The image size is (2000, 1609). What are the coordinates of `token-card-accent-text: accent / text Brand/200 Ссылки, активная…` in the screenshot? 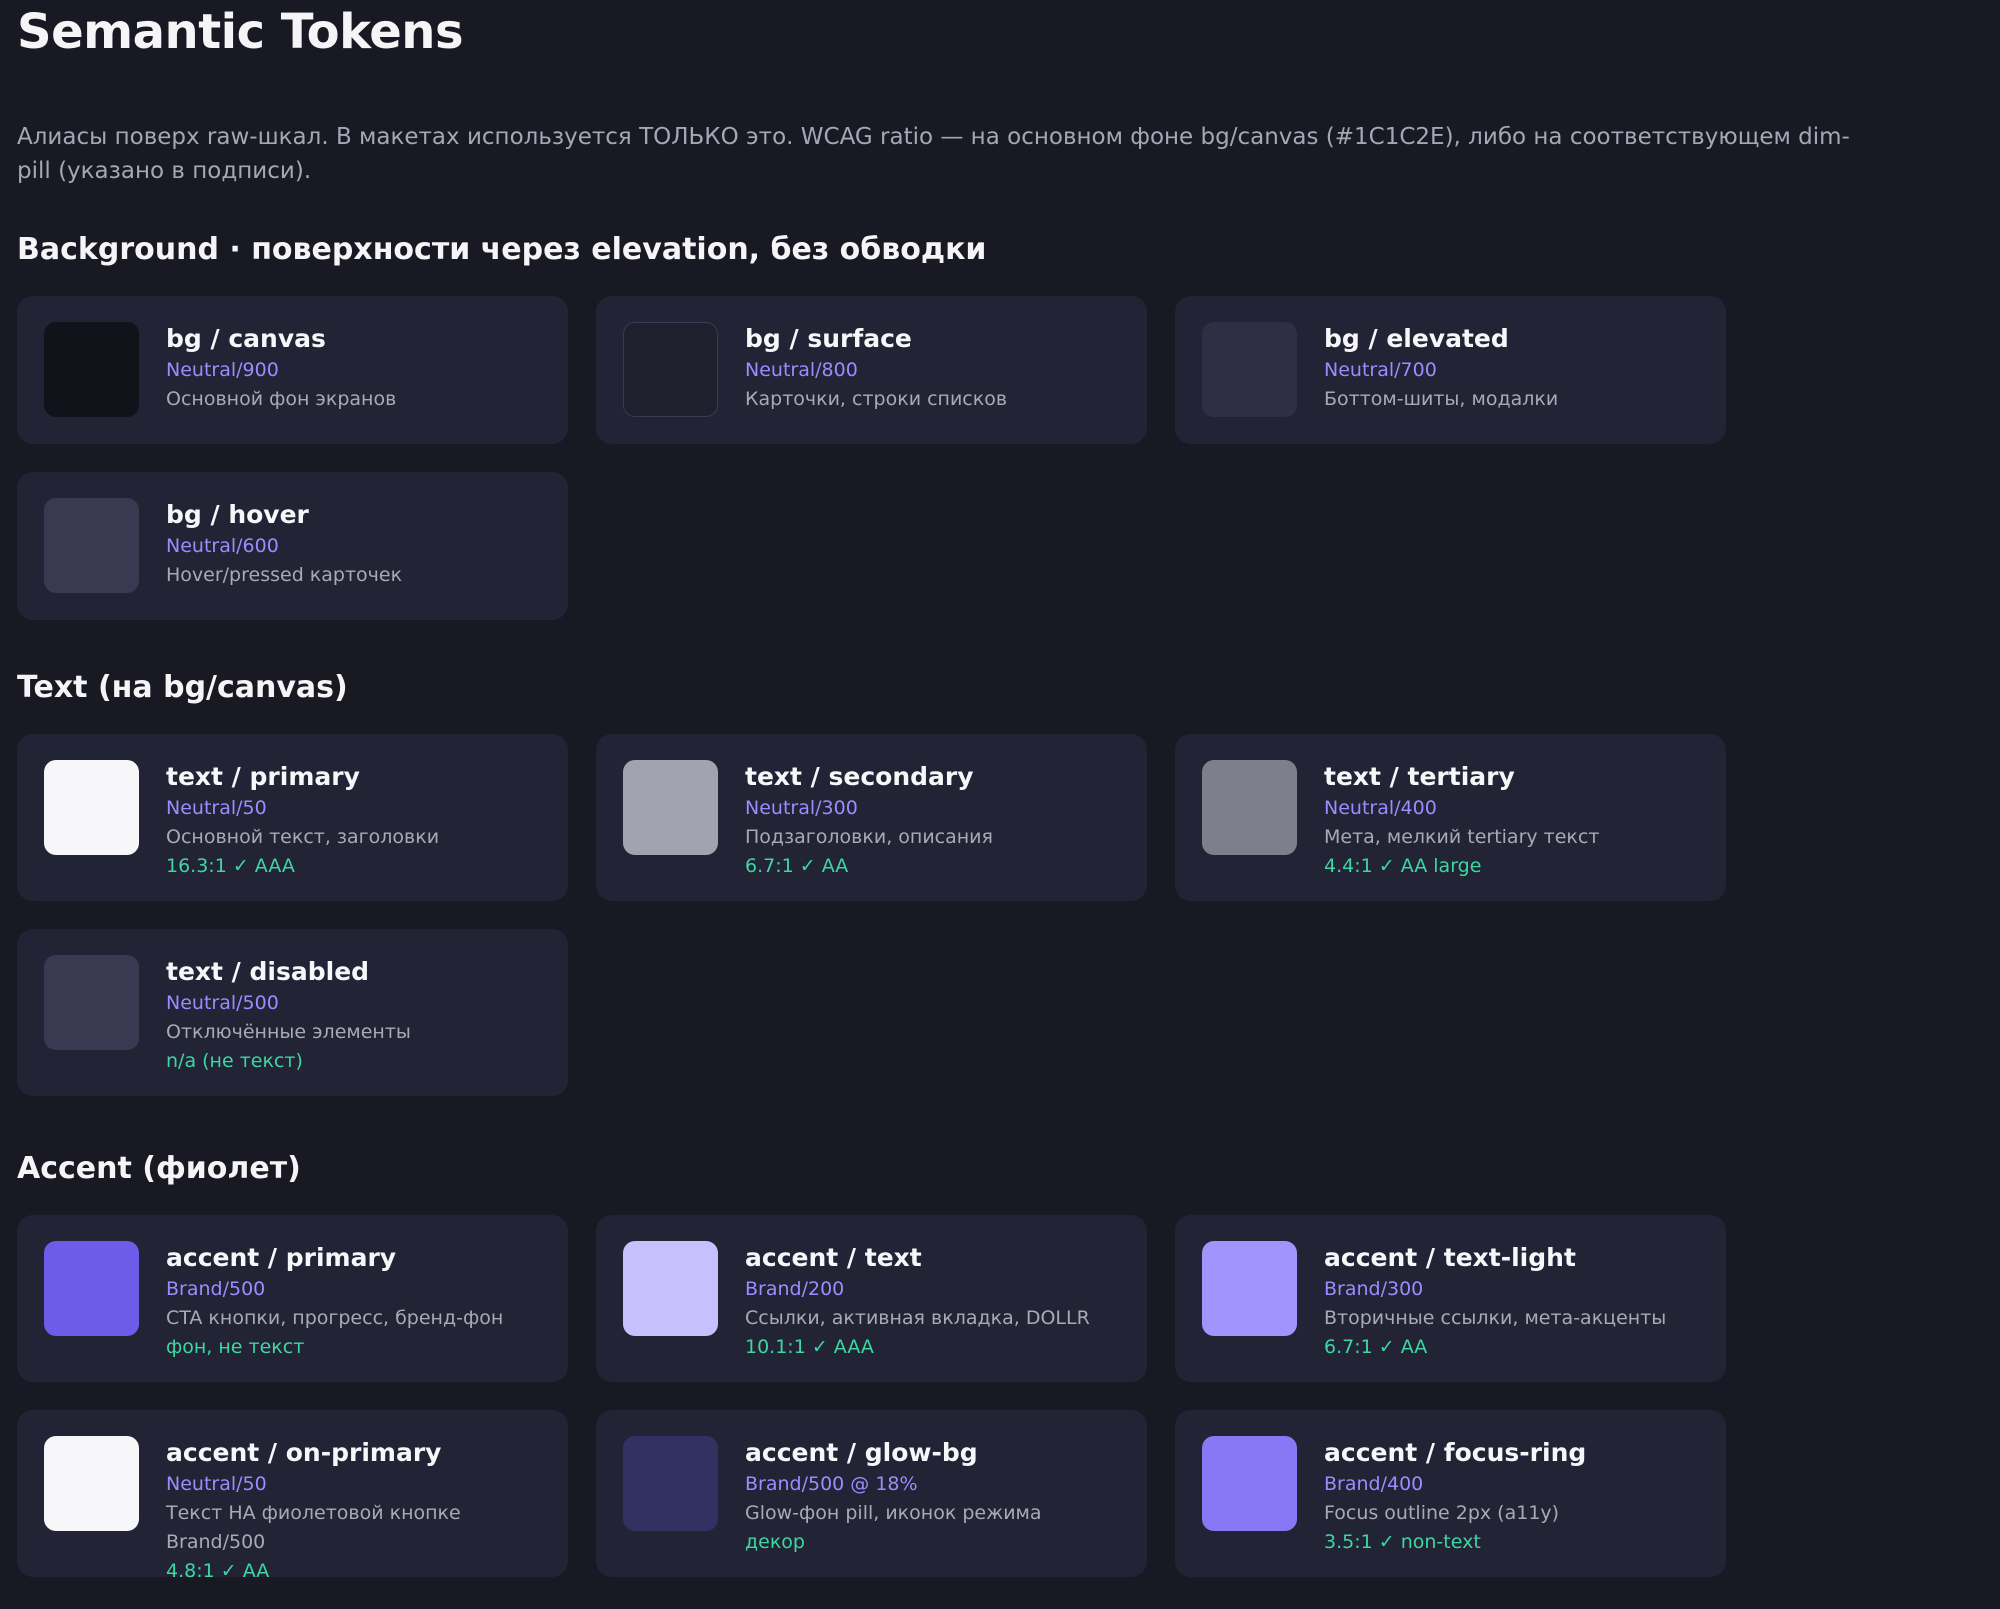 It's located at (871, 1298).